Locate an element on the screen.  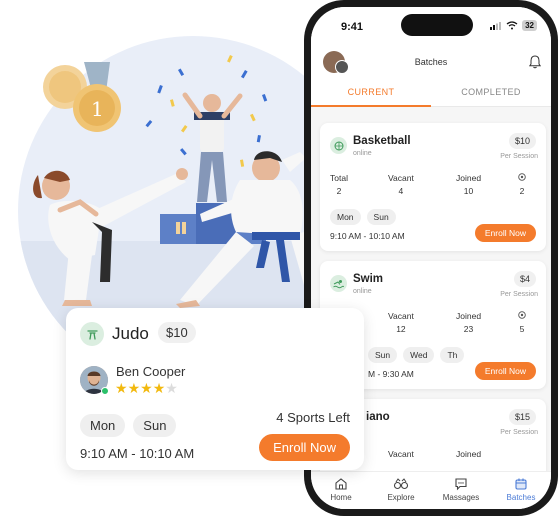
status-icons: 32 is located at coordinates (513, 25).